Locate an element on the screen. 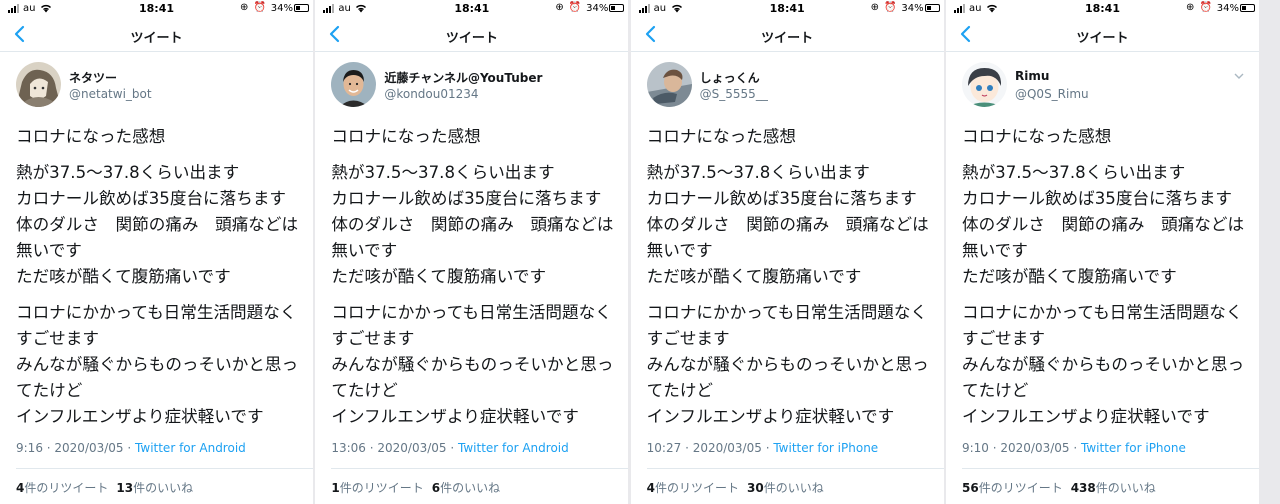 The height and width of the screenshot is (504, 1280). tweet-stats: 4件のリツイート 30件のいいね is located at coordinates (735, 487).